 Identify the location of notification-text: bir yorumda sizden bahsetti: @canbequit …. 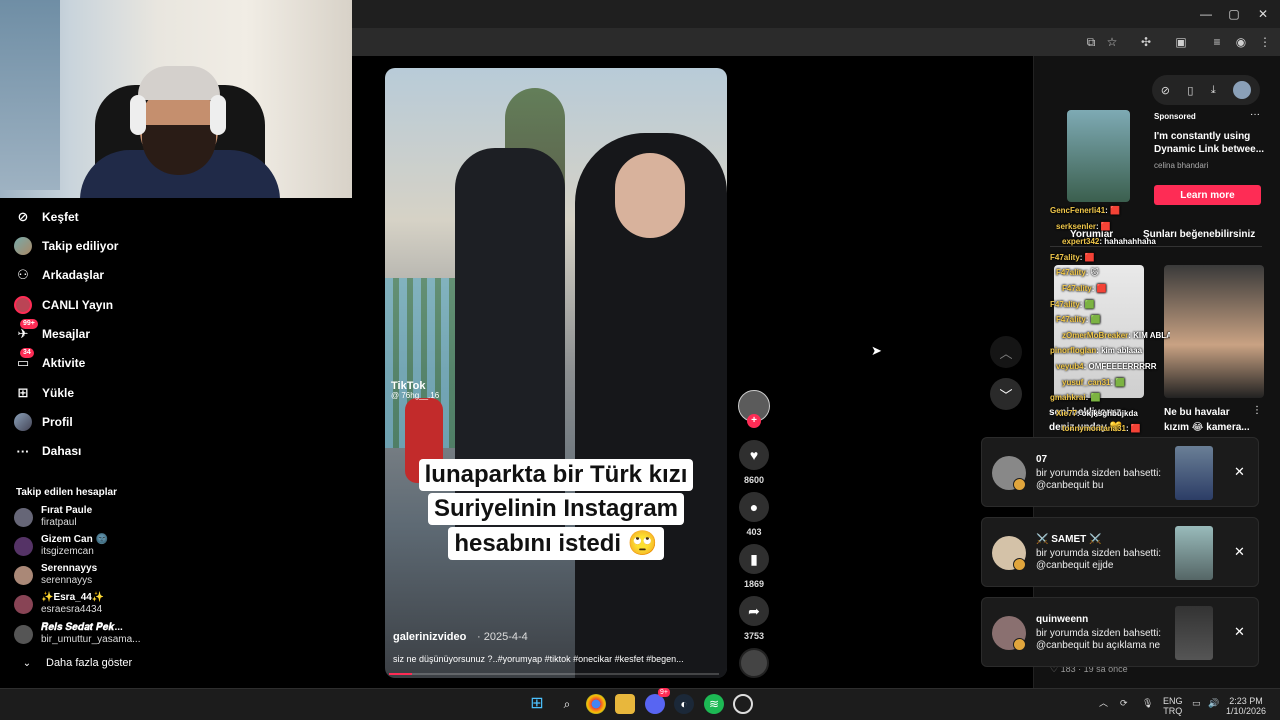
(1099, 559).